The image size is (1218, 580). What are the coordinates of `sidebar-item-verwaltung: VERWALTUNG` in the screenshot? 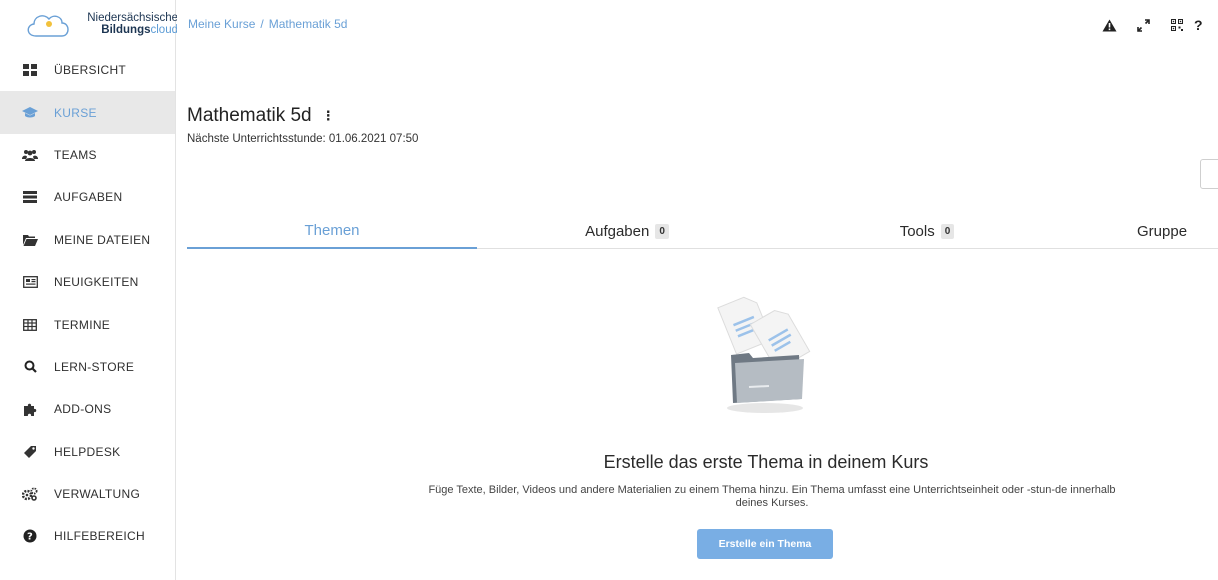 It's located at (87, 494).